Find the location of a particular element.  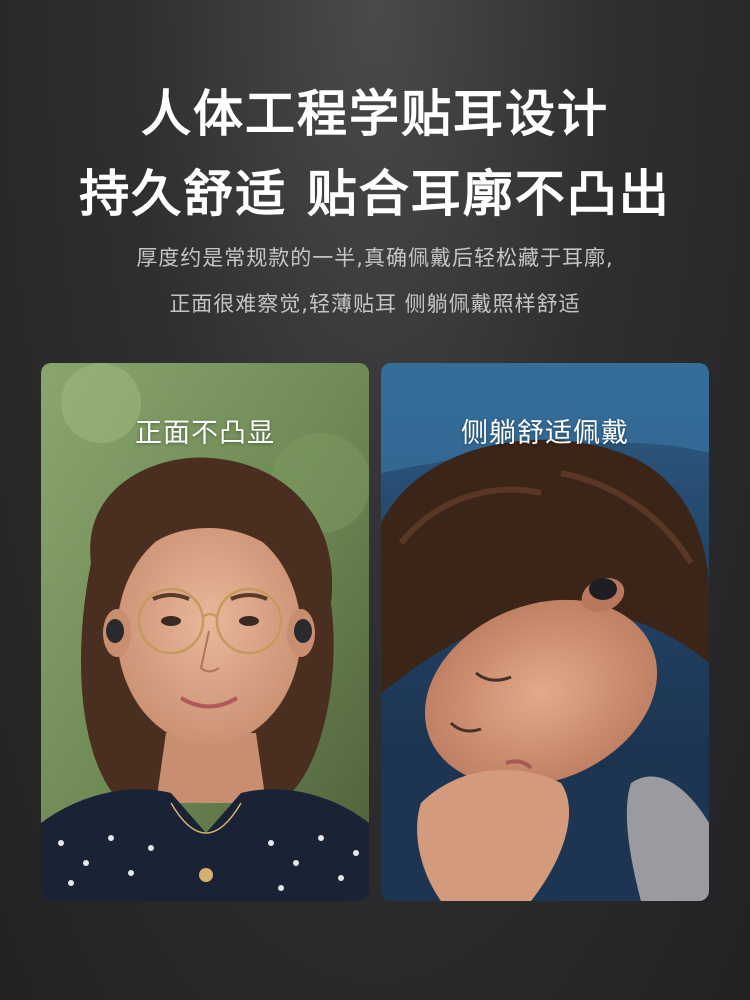

side-sleep-label: 侧躺舒适佩戴 is located at coordinates (545, 433).